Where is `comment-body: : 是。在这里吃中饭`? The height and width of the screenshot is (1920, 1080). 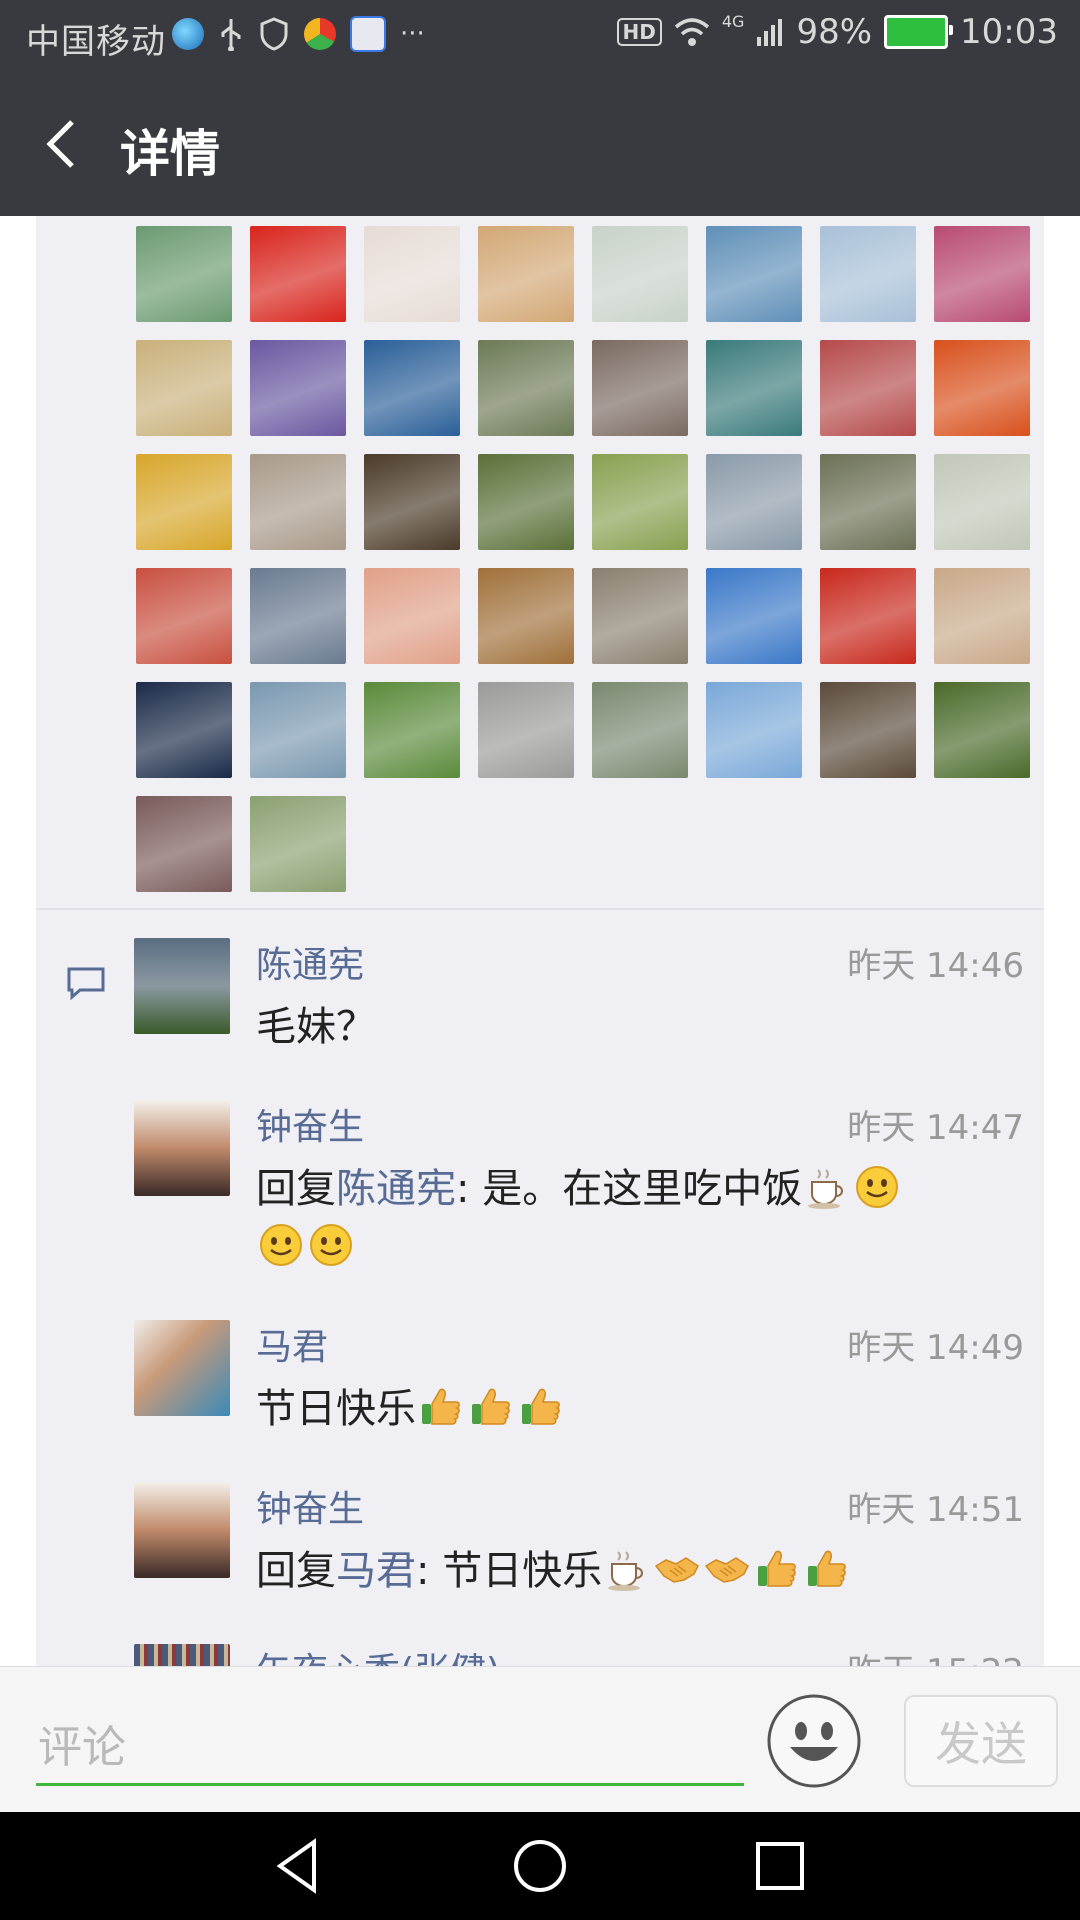
comment-body: : 是。在这里吃中饭 is located at coordinates (629, 1189).